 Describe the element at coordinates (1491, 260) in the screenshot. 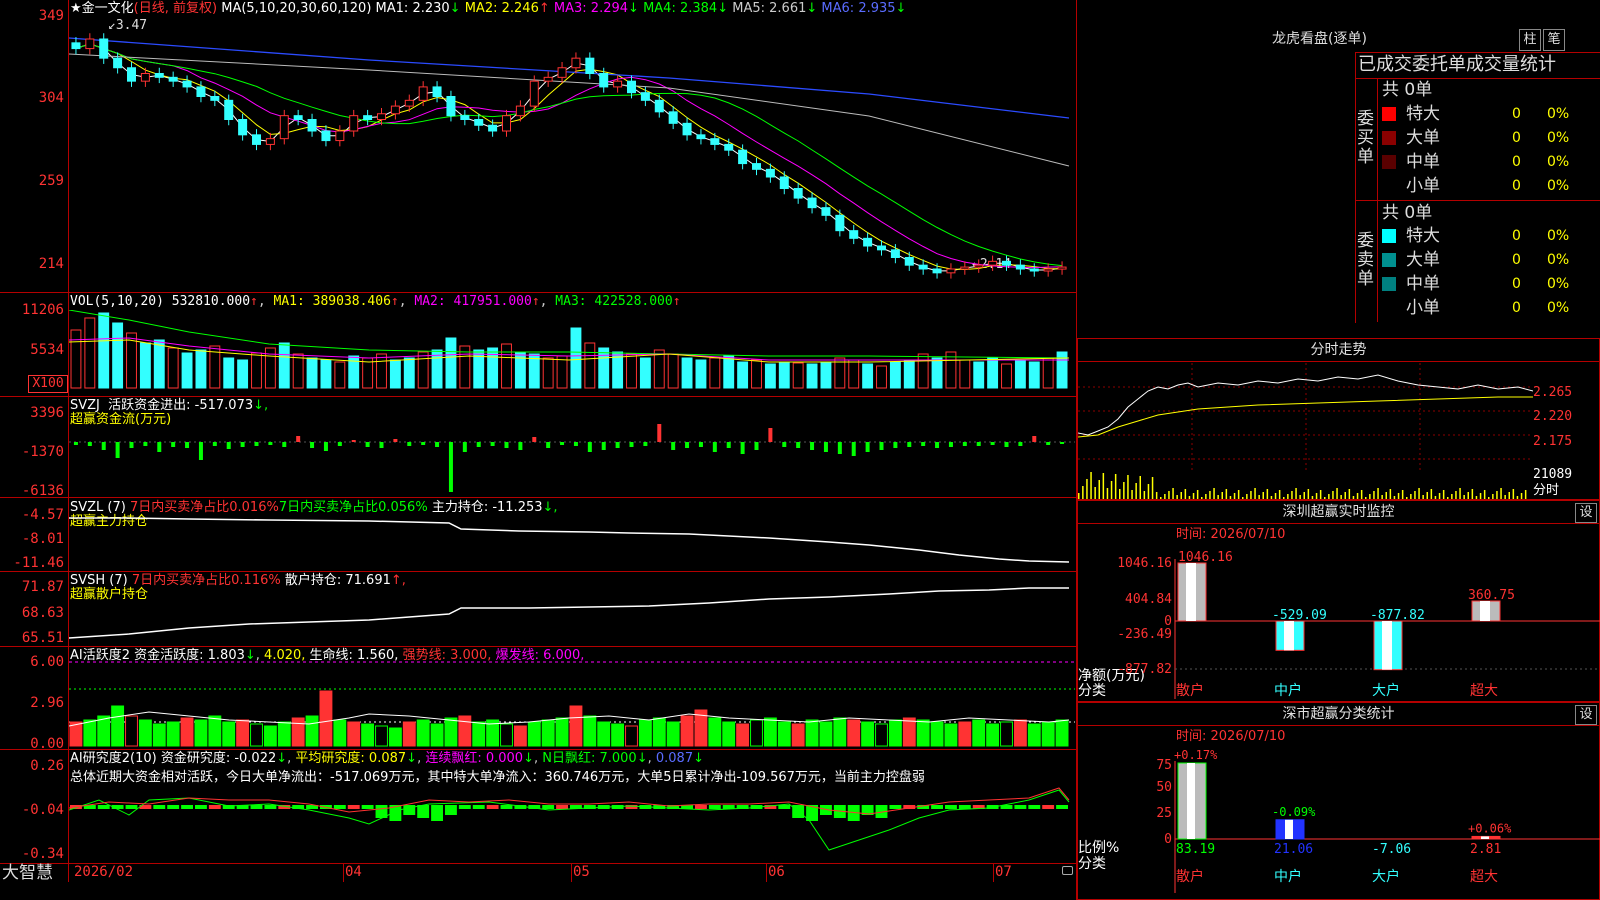

I see `sell-row: 大单 0 0%` at that location.